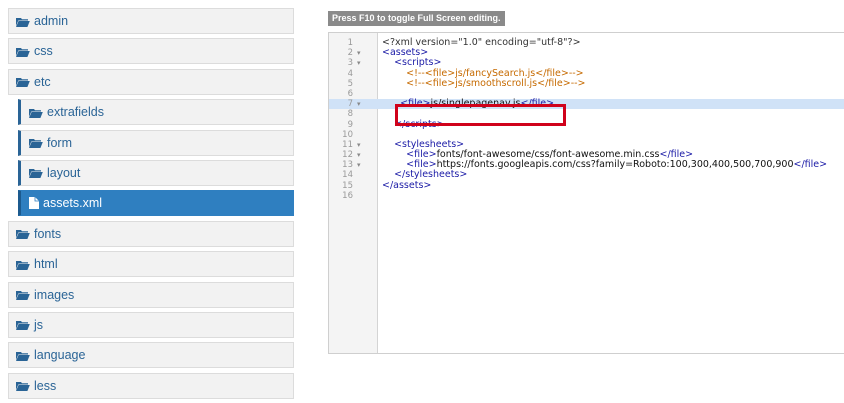  Describe the element at coordinates (347, 155) in the screenshot. I see `line-number: 12` at that location.